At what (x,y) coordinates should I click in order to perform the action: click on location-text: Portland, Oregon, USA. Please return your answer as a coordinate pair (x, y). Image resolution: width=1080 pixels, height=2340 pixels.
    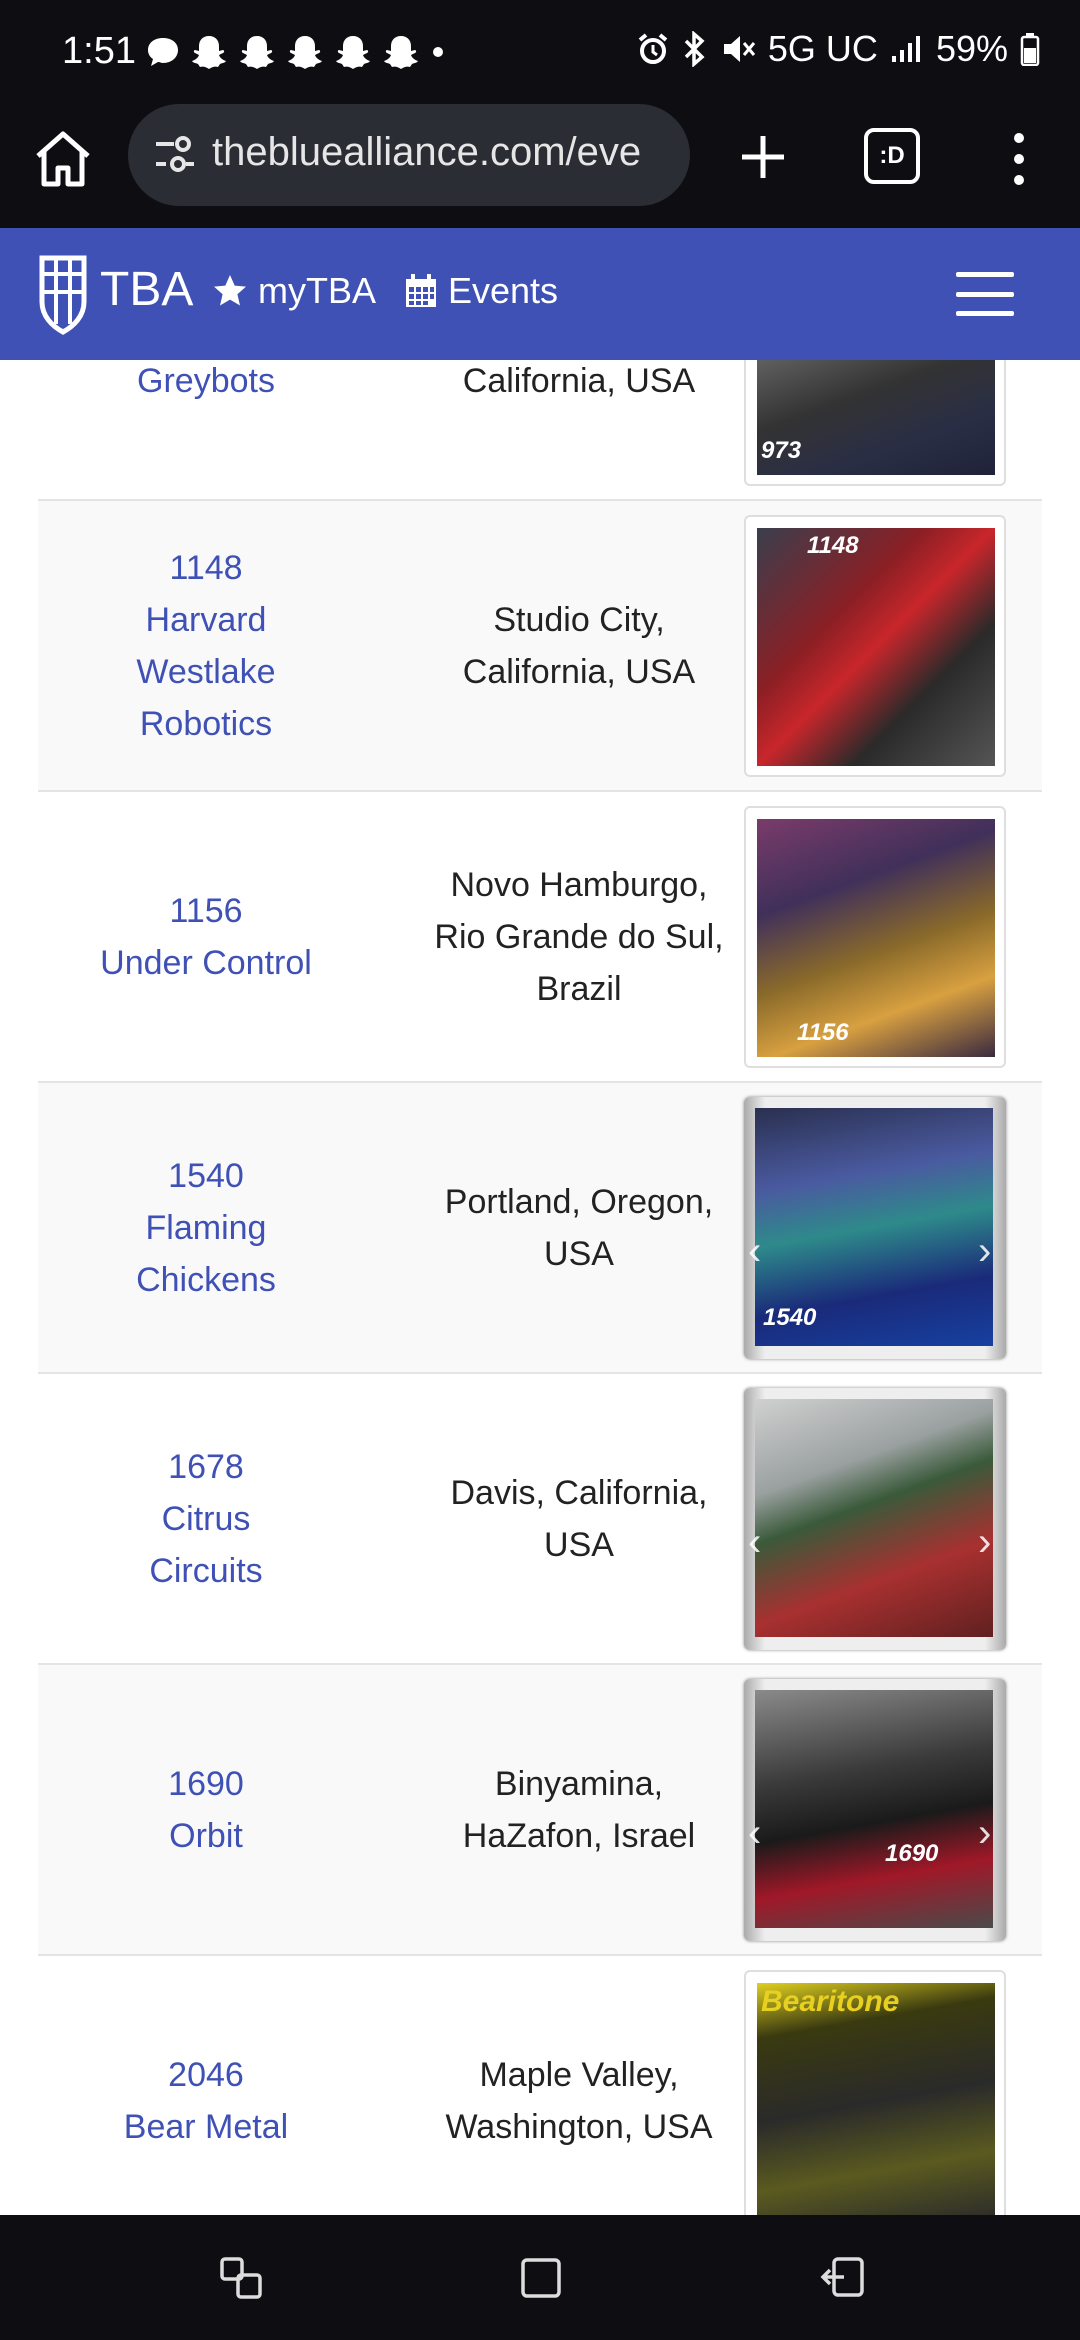
    Looking at the image, I should click on (579, 1227).